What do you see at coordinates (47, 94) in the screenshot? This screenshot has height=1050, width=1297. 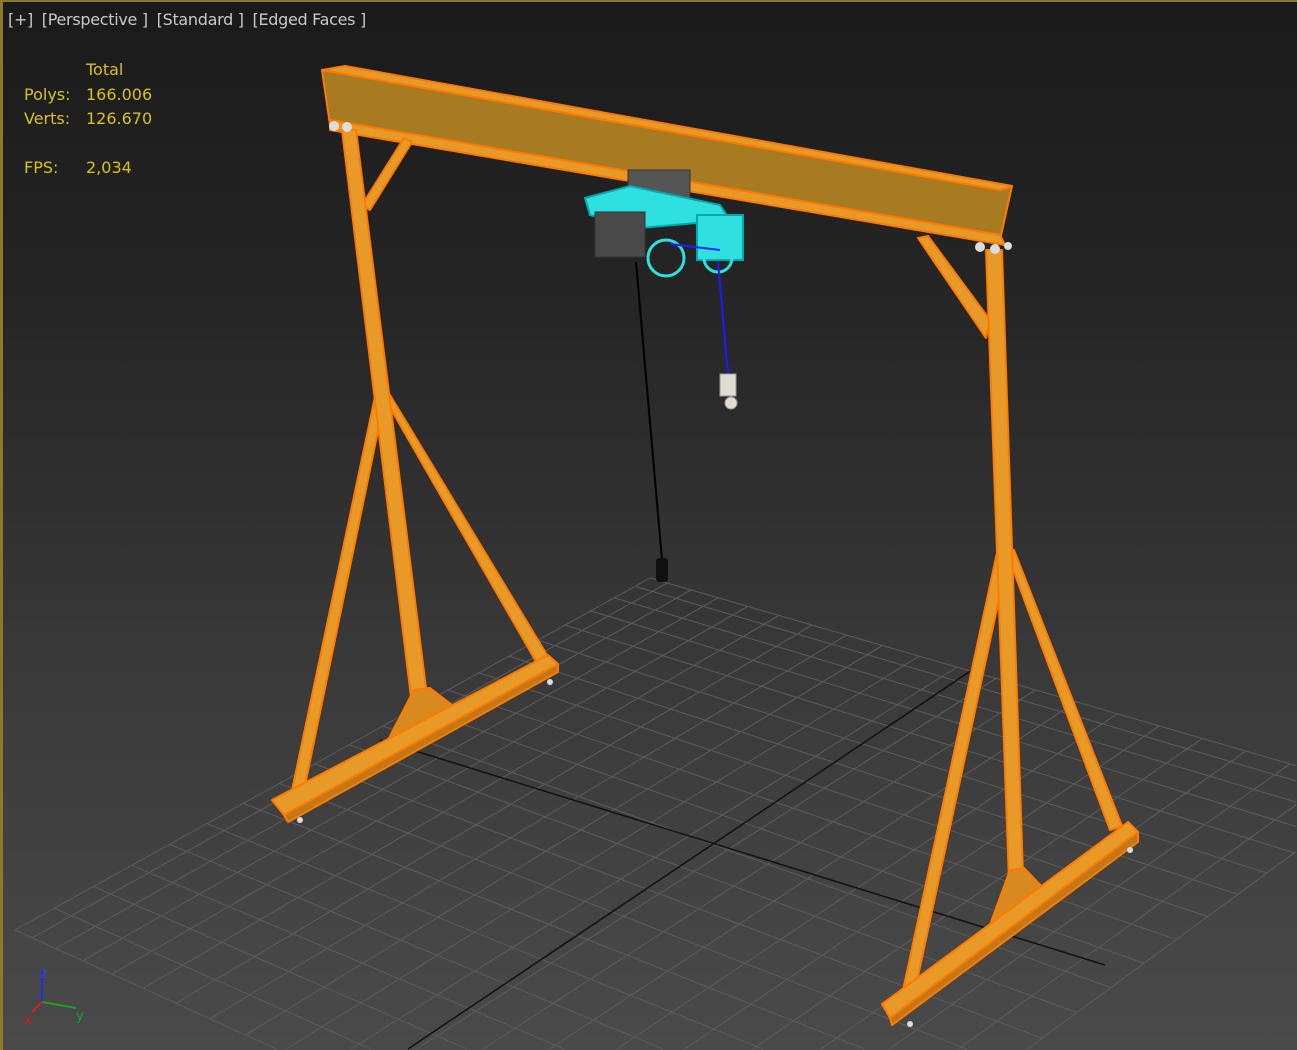 I see `polys-label: Polys:` at bounding box center [47, 94].